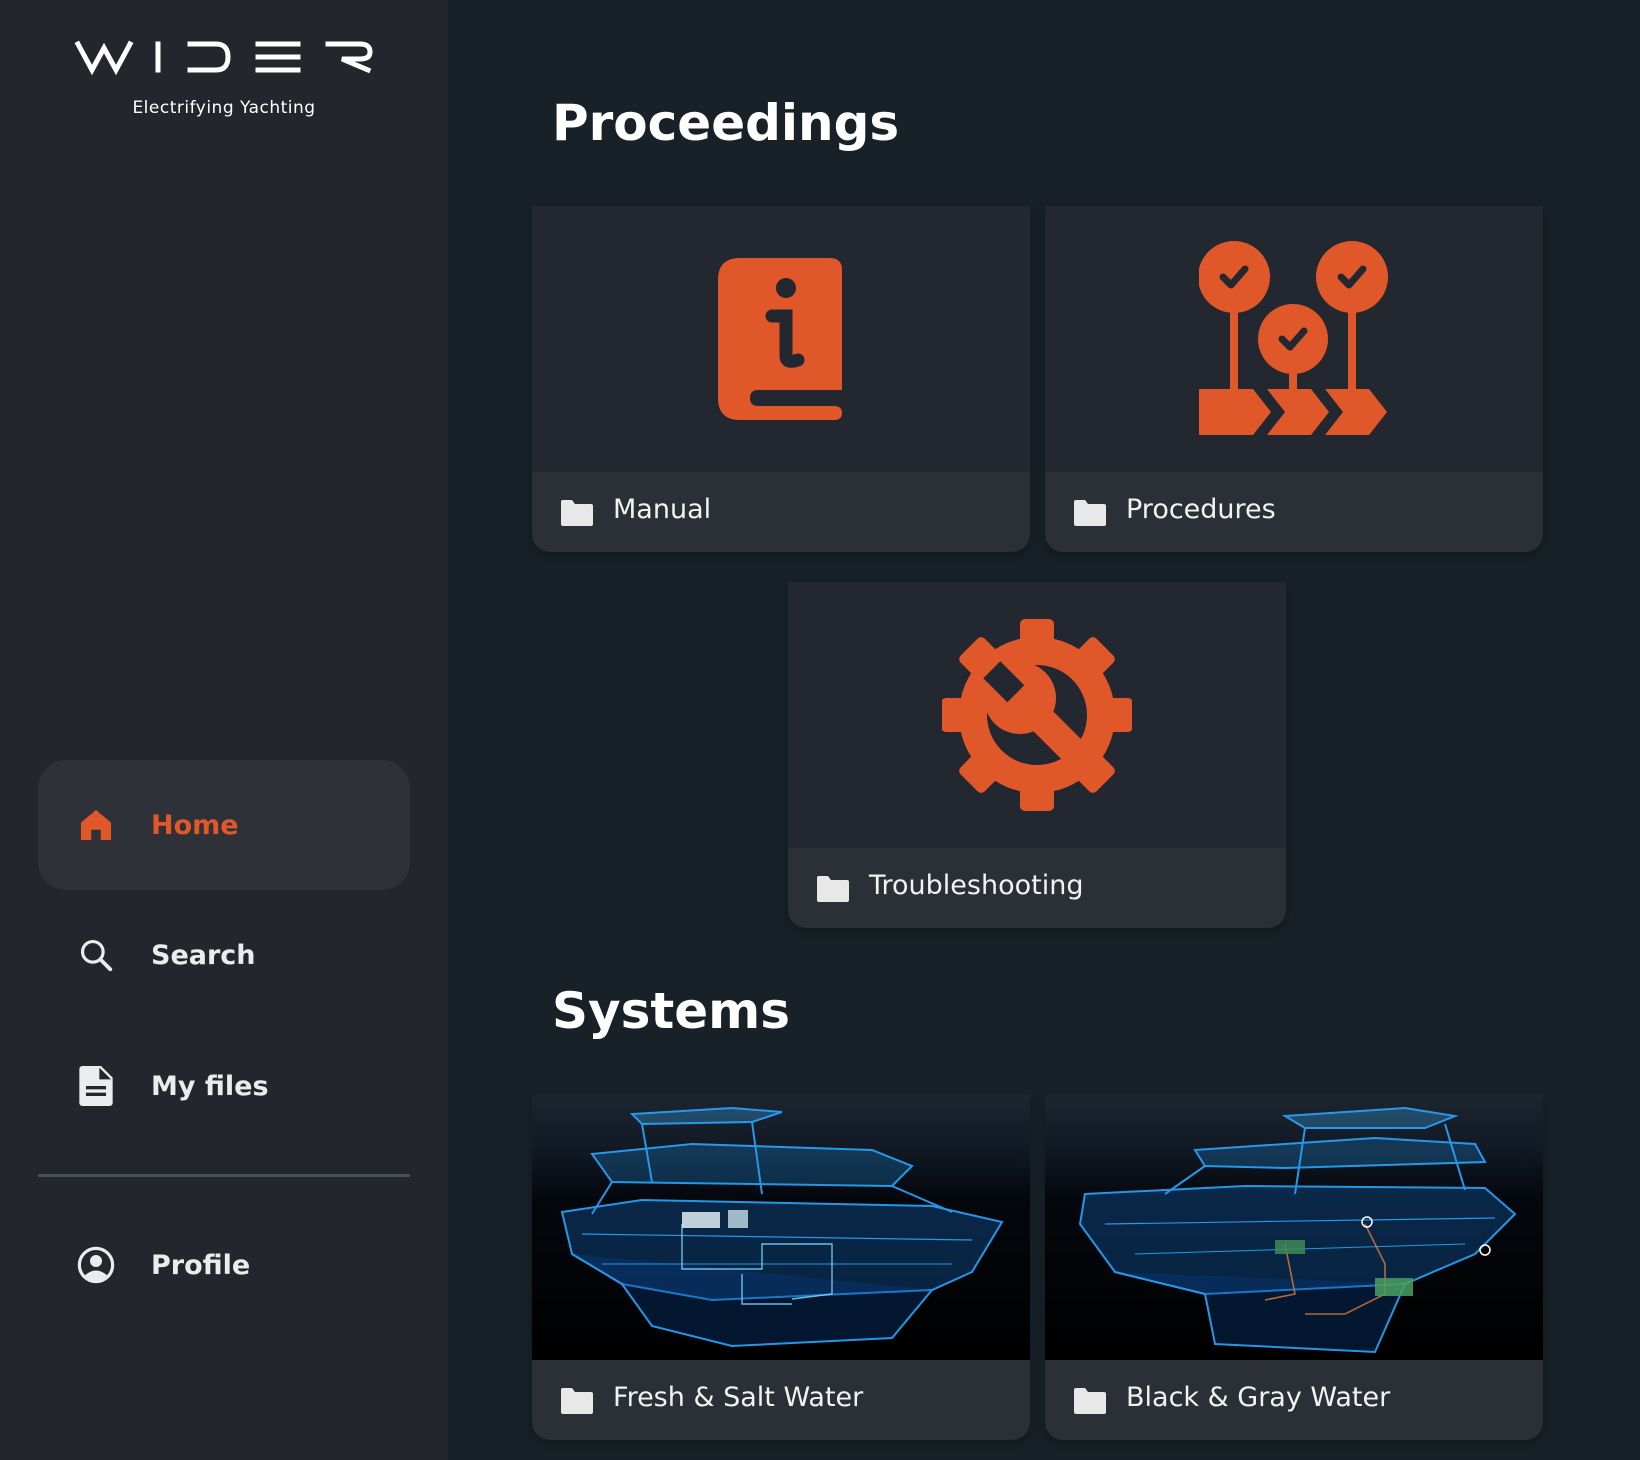  What do you see at coordinates (203, 955) in the screenshot?
I see `nav-label-search: Search` at bounding box center [203, 955].